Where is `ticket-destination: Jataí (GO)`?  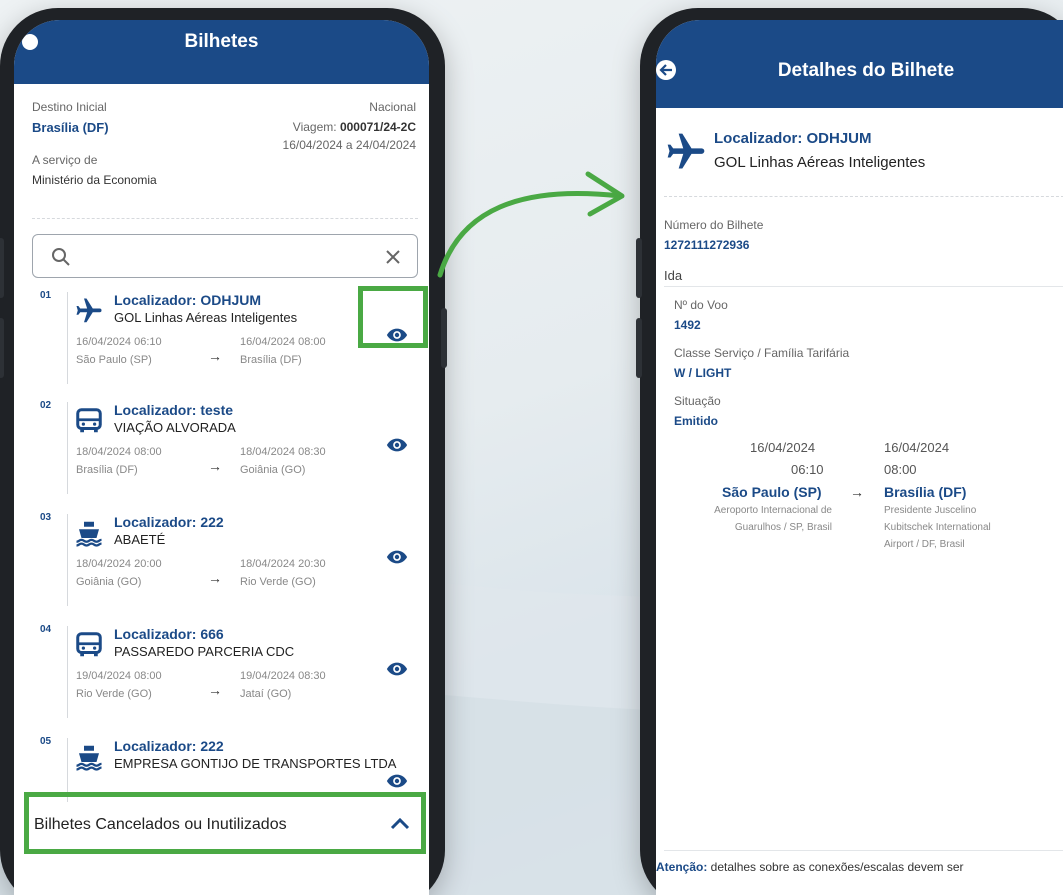 ticket-destination: Jataí (GO) is located at coordinates (266, 694).